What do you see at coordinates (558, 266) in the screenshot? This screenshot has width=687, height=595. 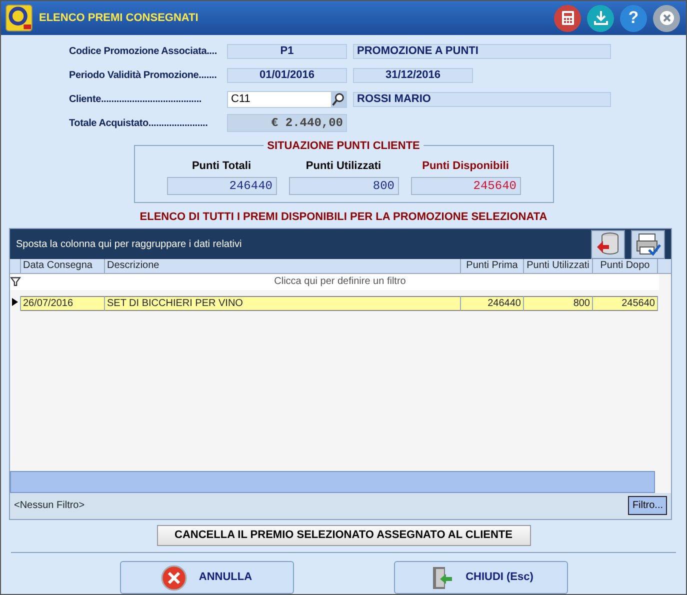 I see `column-header: Punti Utilizzati` at bounding box center [558, 266].